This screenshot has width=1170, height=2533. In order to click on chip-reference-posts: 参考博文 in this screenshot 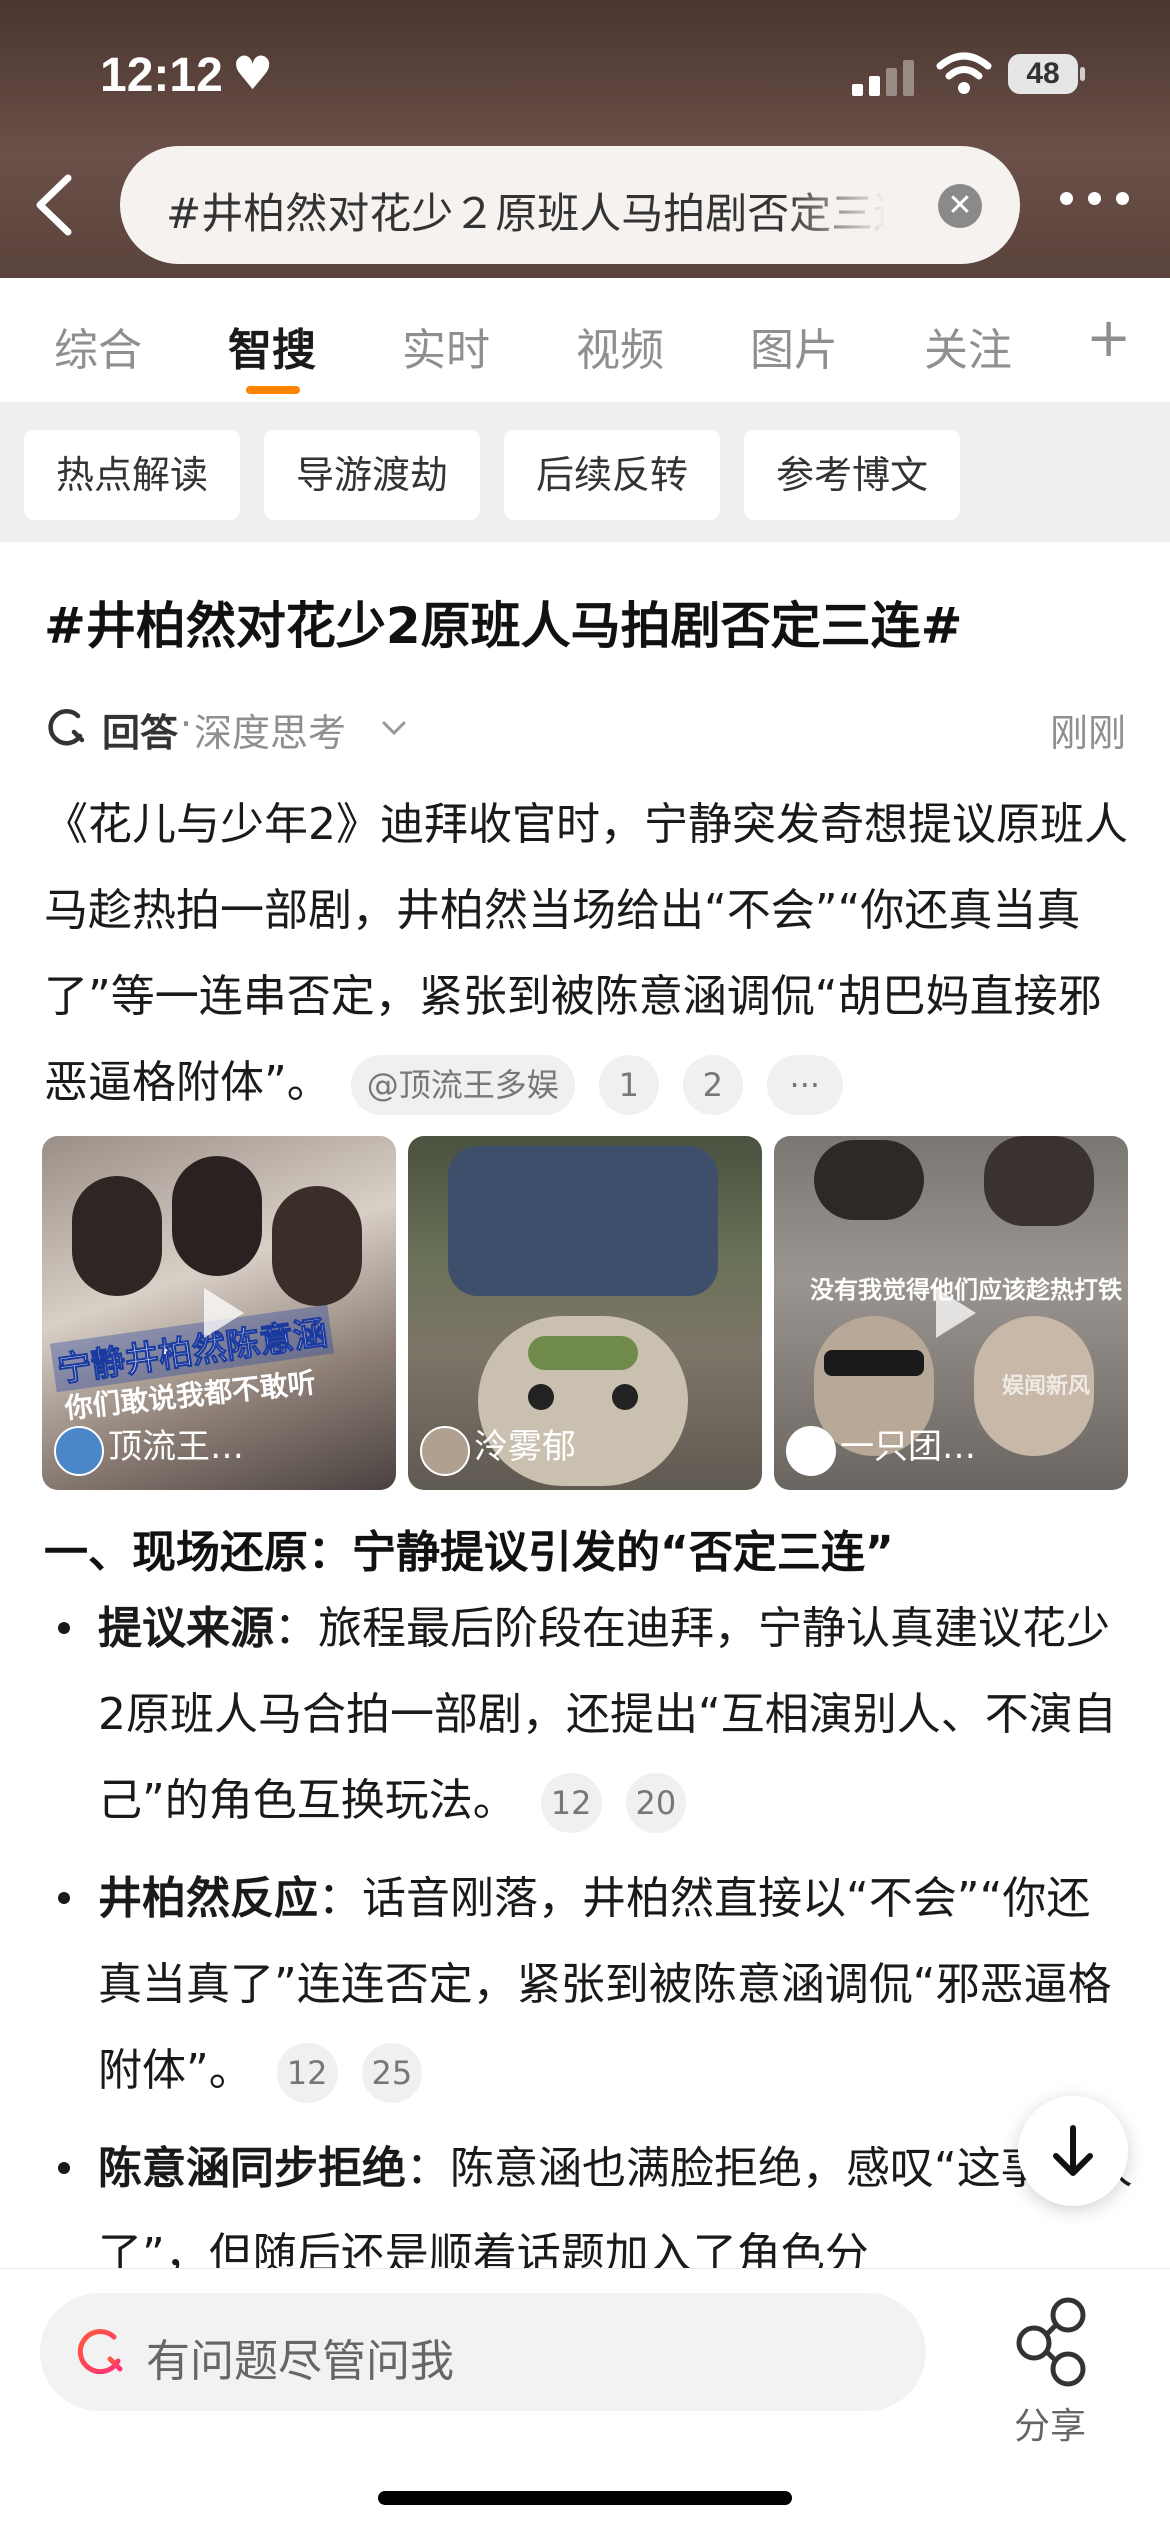, I will do `click(852, 475)`.